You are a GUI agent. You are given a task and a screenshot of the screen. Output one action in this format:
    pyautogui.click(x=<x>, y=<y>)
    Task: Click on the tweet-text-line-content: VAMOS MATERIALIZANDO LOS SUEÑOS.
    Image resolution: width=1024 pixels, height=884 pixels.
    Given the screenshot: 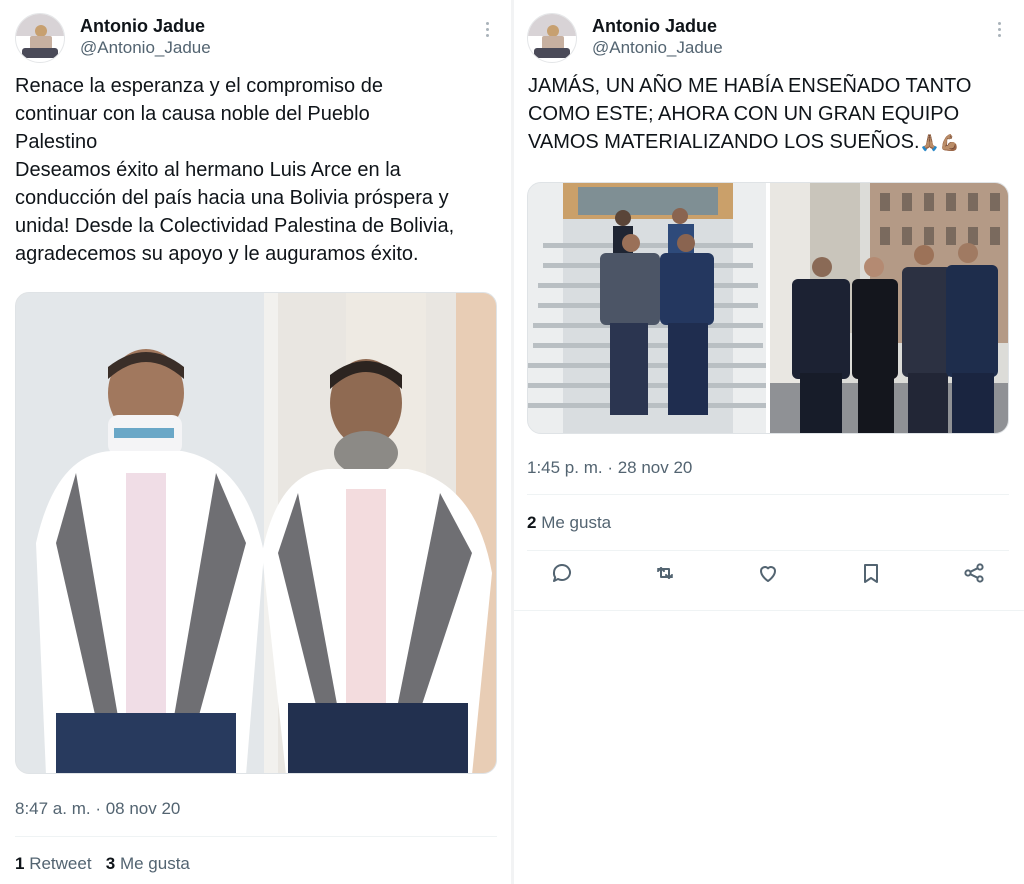 What is the action you would take?
    pyautogui.click(x=724, y=142)
    